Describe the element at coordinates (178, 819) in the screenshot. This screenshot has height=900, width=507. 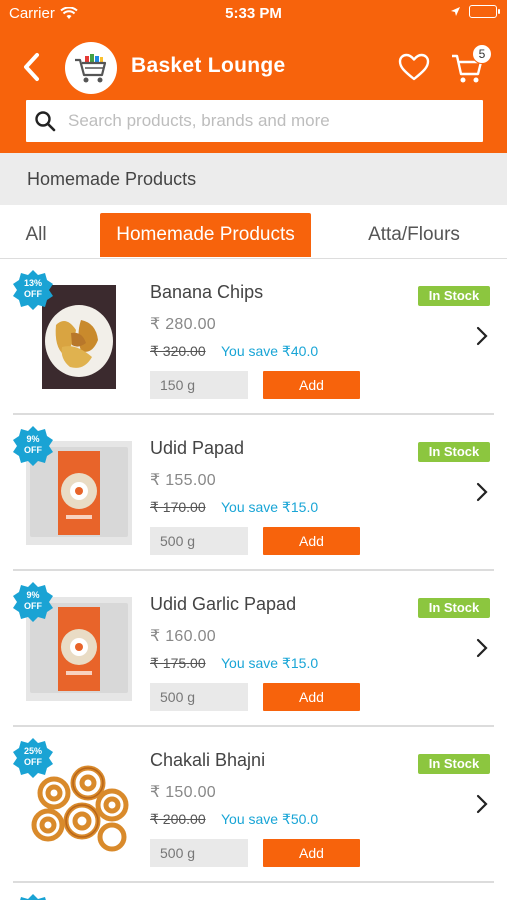
I see `product-mrp: ₹ 200.00` at that location.